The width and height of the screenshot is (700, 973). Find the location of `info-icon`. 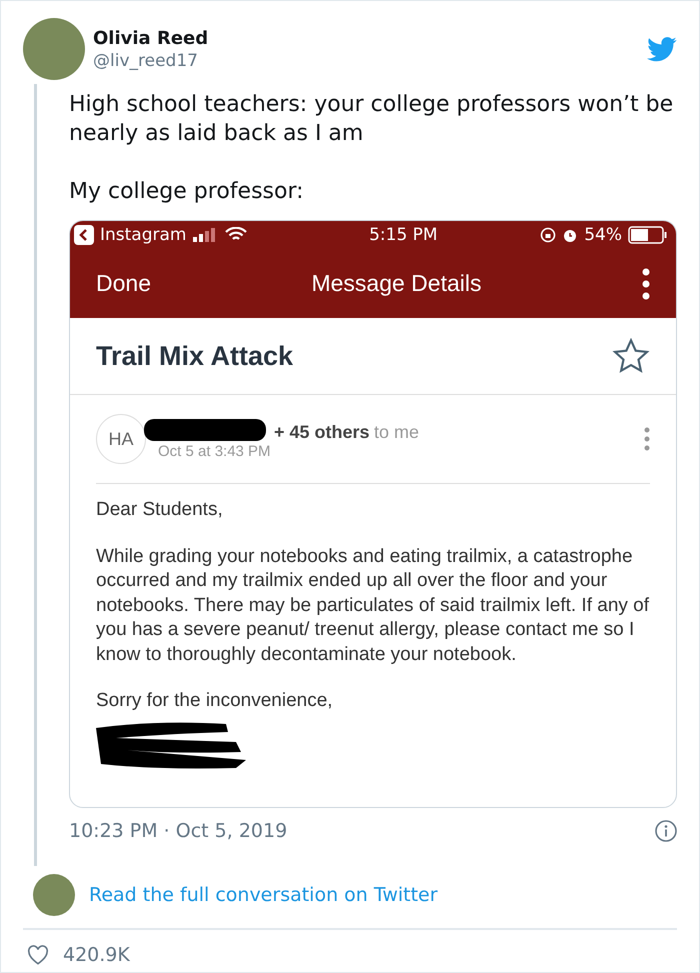

info-icon is located at coordinates (666, 831).